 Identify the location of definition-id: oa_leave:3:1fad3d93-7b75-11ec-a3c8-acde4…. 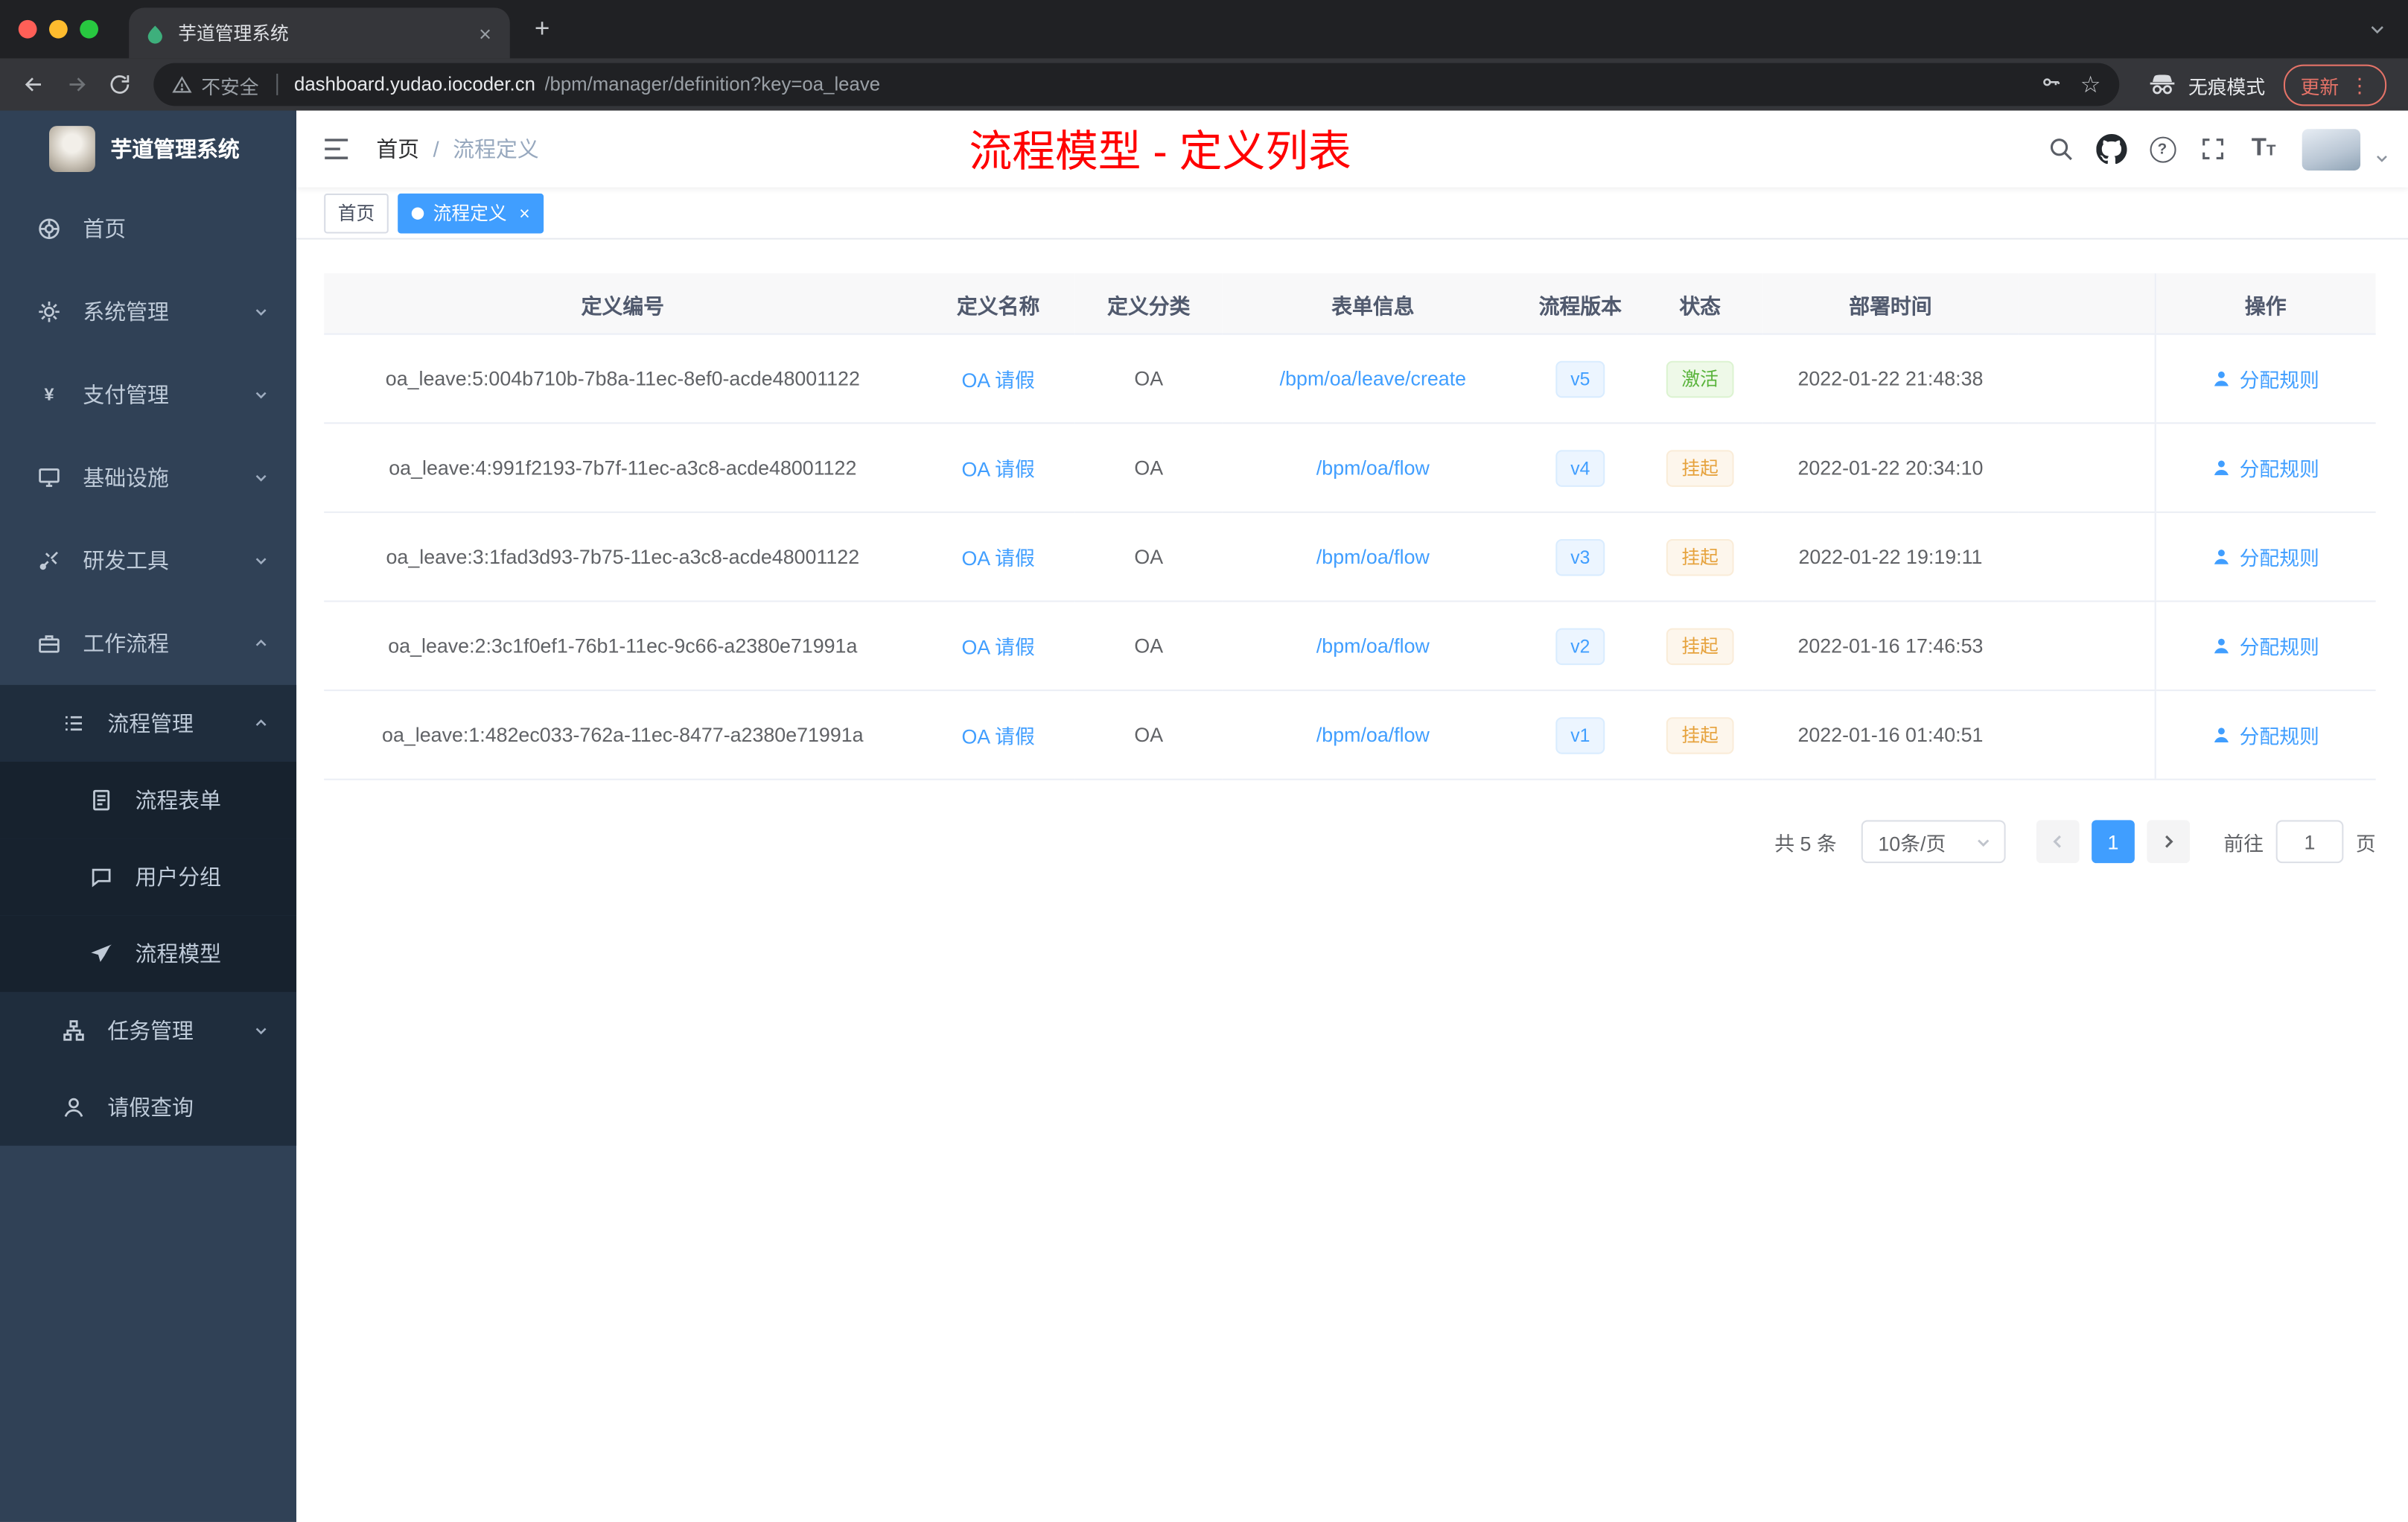
(623, 557).